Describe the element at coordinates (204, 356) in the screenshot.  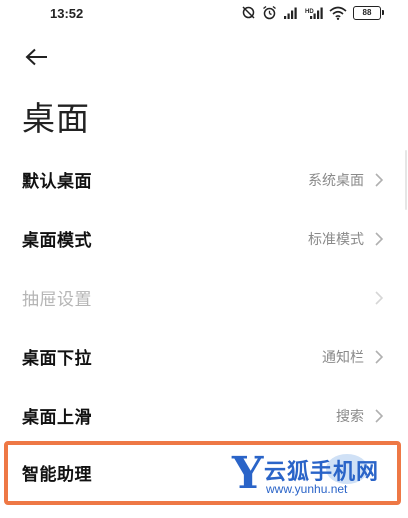
I see `desktop-pull-down-row: 桌面下拉 通知栏` at that location.